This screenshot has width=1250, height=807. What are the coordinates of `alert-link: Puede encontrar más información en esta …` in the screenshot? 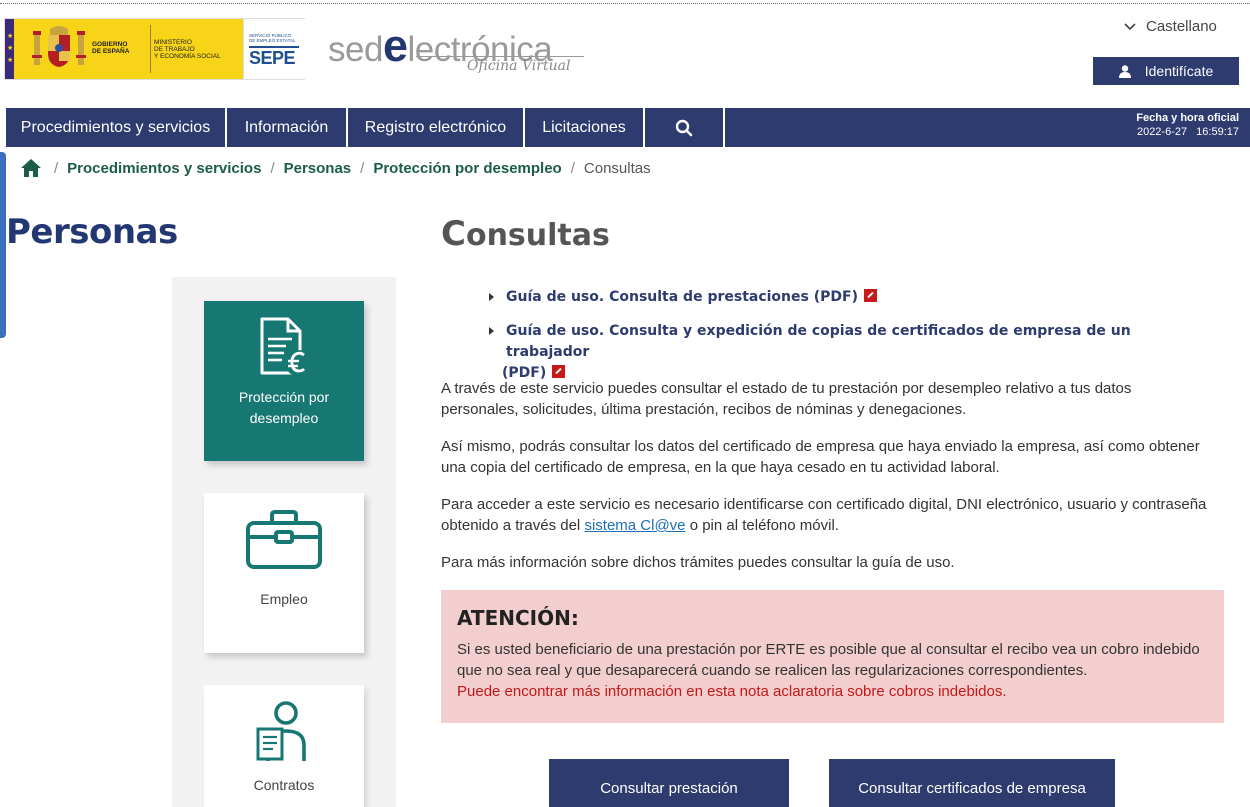 It's located at (832, 691).